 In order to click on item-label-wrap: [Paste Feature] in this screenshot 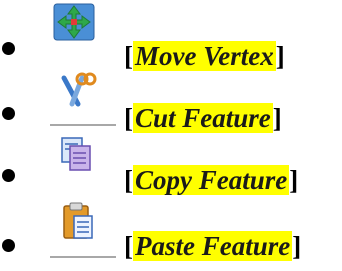, I will do `click(212, 246)`.